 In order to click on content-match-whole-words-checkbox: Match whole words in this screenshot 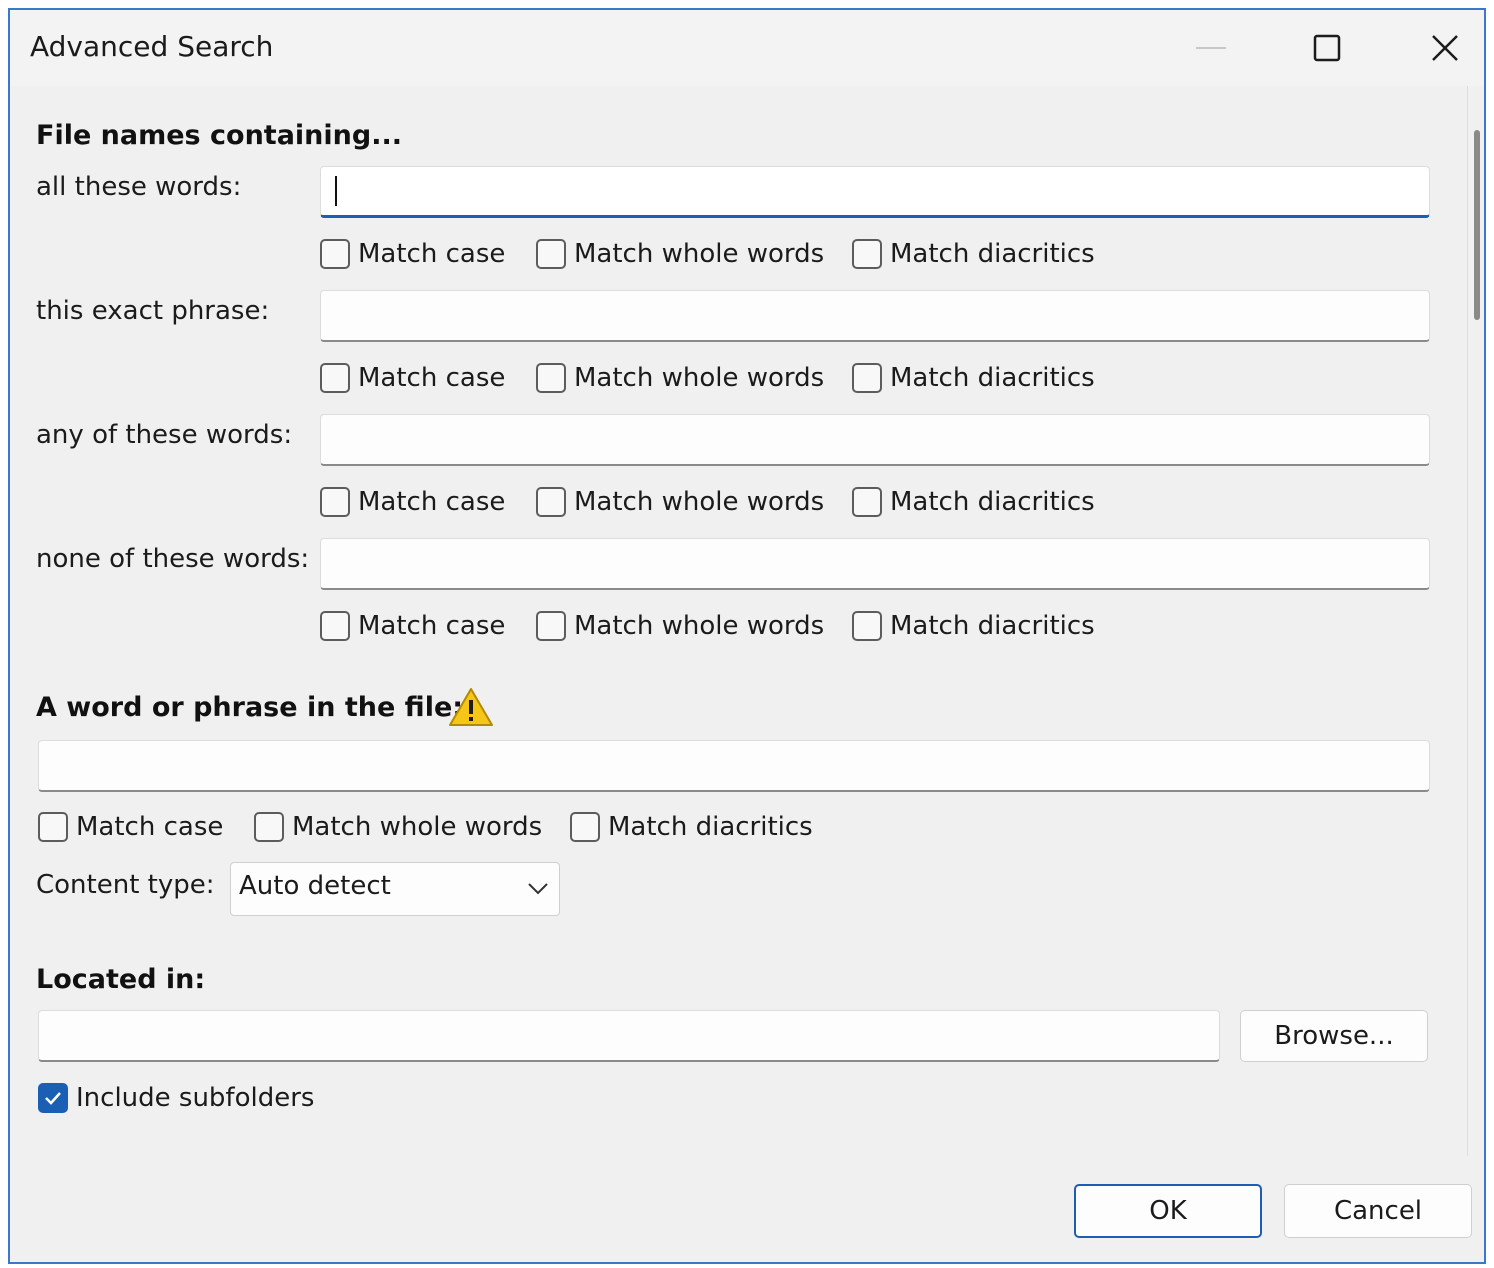, I will do `click(398, 827)`.